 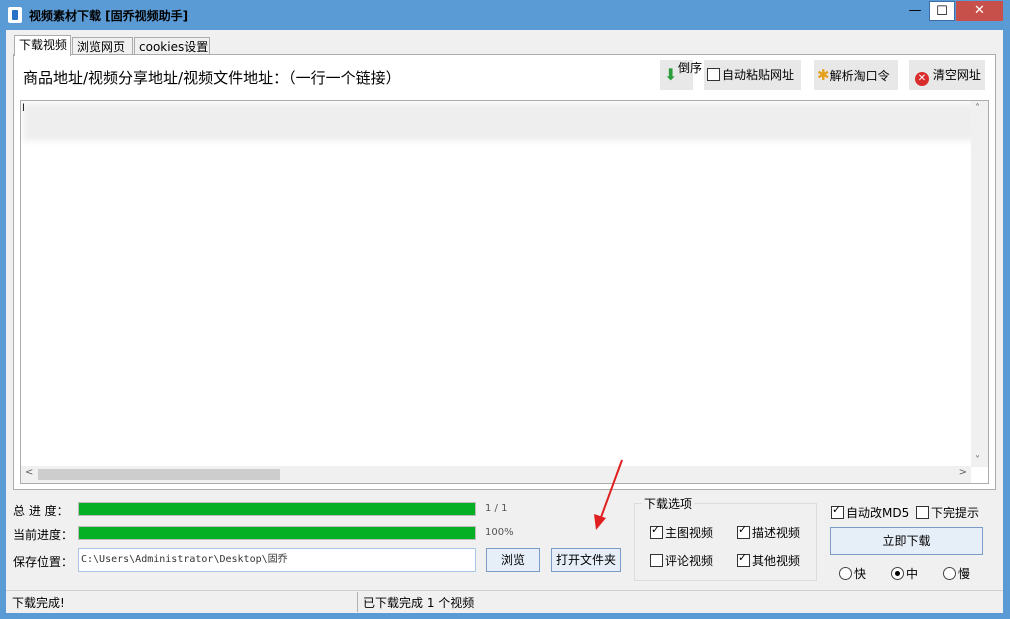 I want to click on title-bar: 视频素材下载 [固乔视频助手] — ☐ ✕, so click(x=505, y=15).